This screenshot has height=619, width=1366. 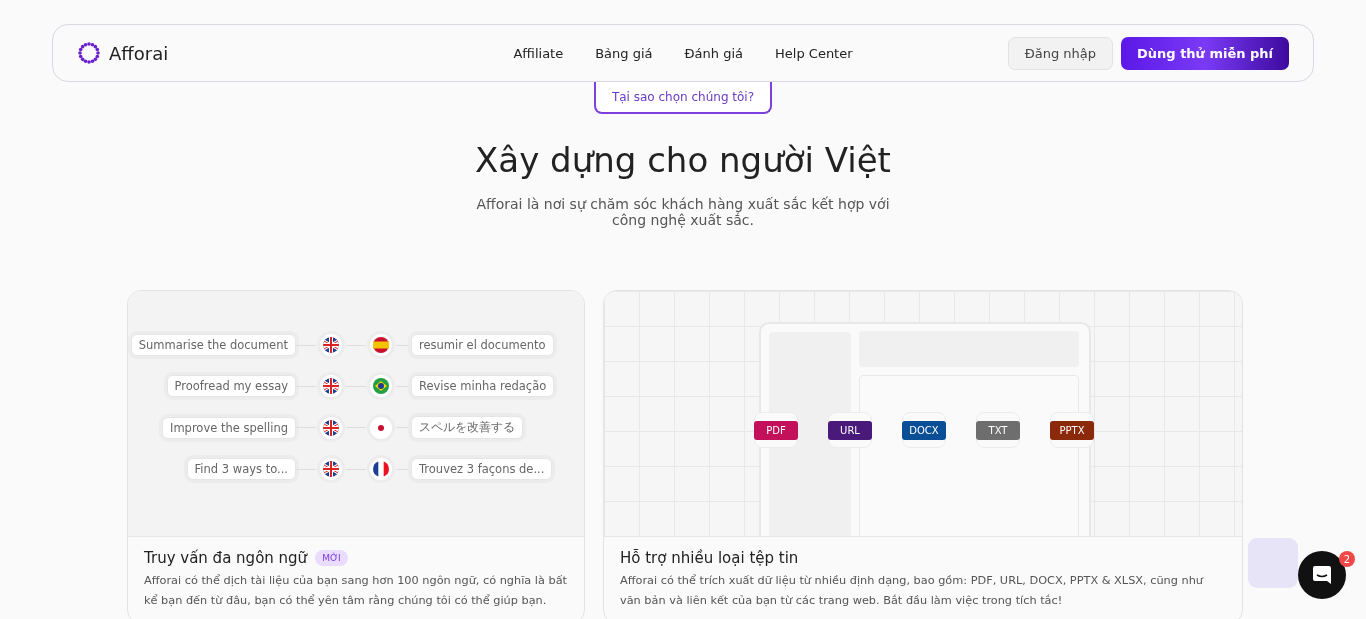 I want to click on card-title: Truy vấn đa ngôn ngữ, so click(x=226, y=558).